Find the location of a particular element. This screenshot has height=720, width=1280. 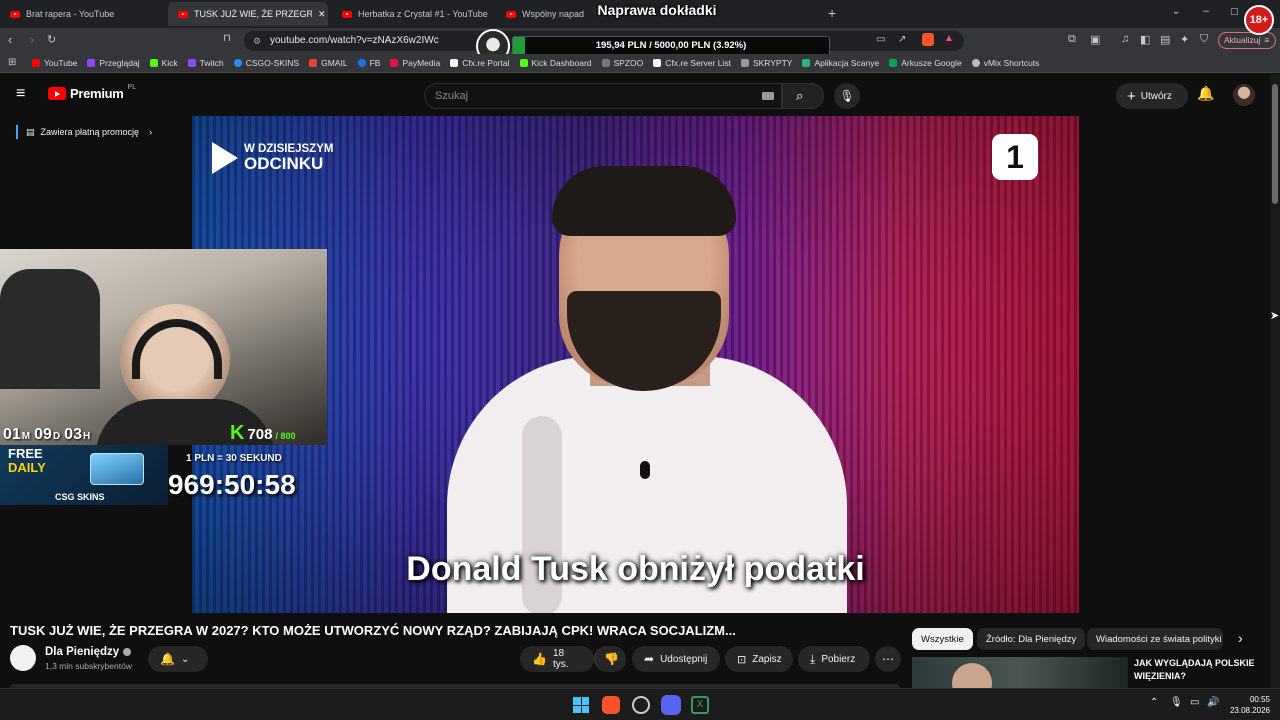

share-icon: ↗ is located at coordinates (902, 39).